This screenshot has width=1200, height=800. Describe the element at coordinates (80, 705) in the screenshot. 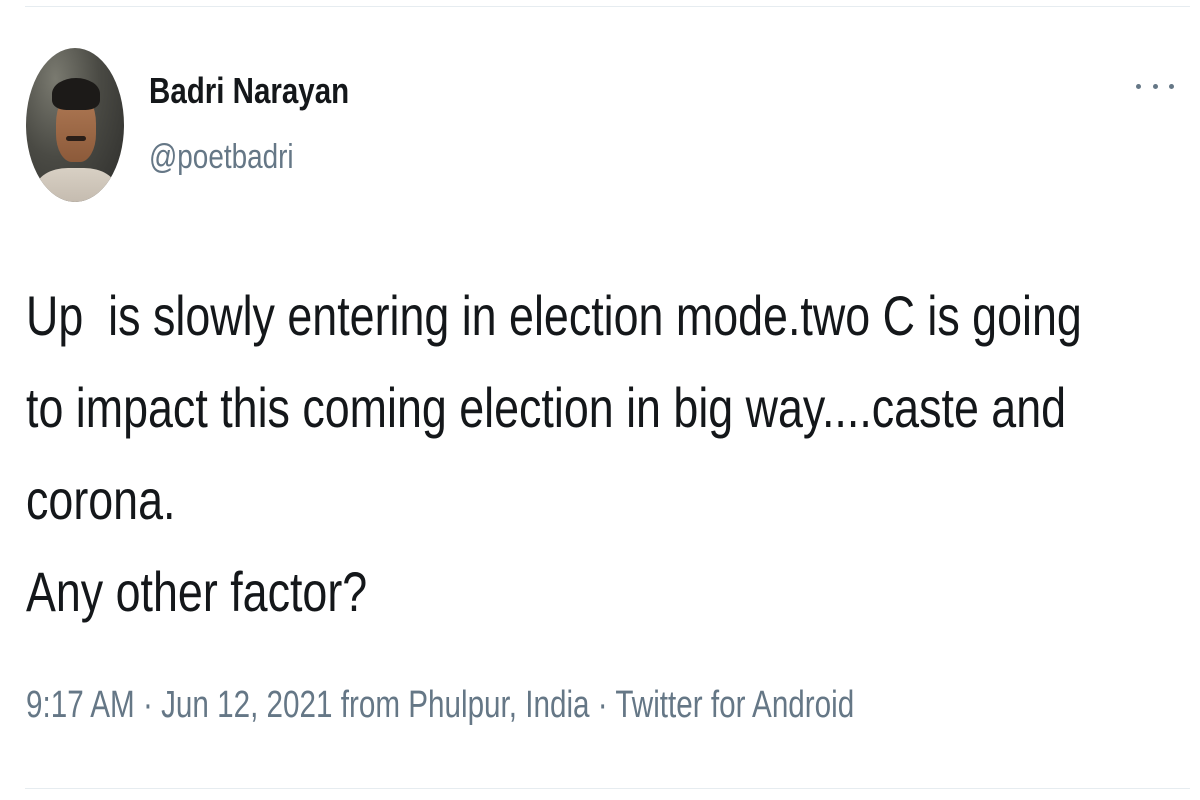

I see `tweet-time-link: 9:17 AM` at that location.